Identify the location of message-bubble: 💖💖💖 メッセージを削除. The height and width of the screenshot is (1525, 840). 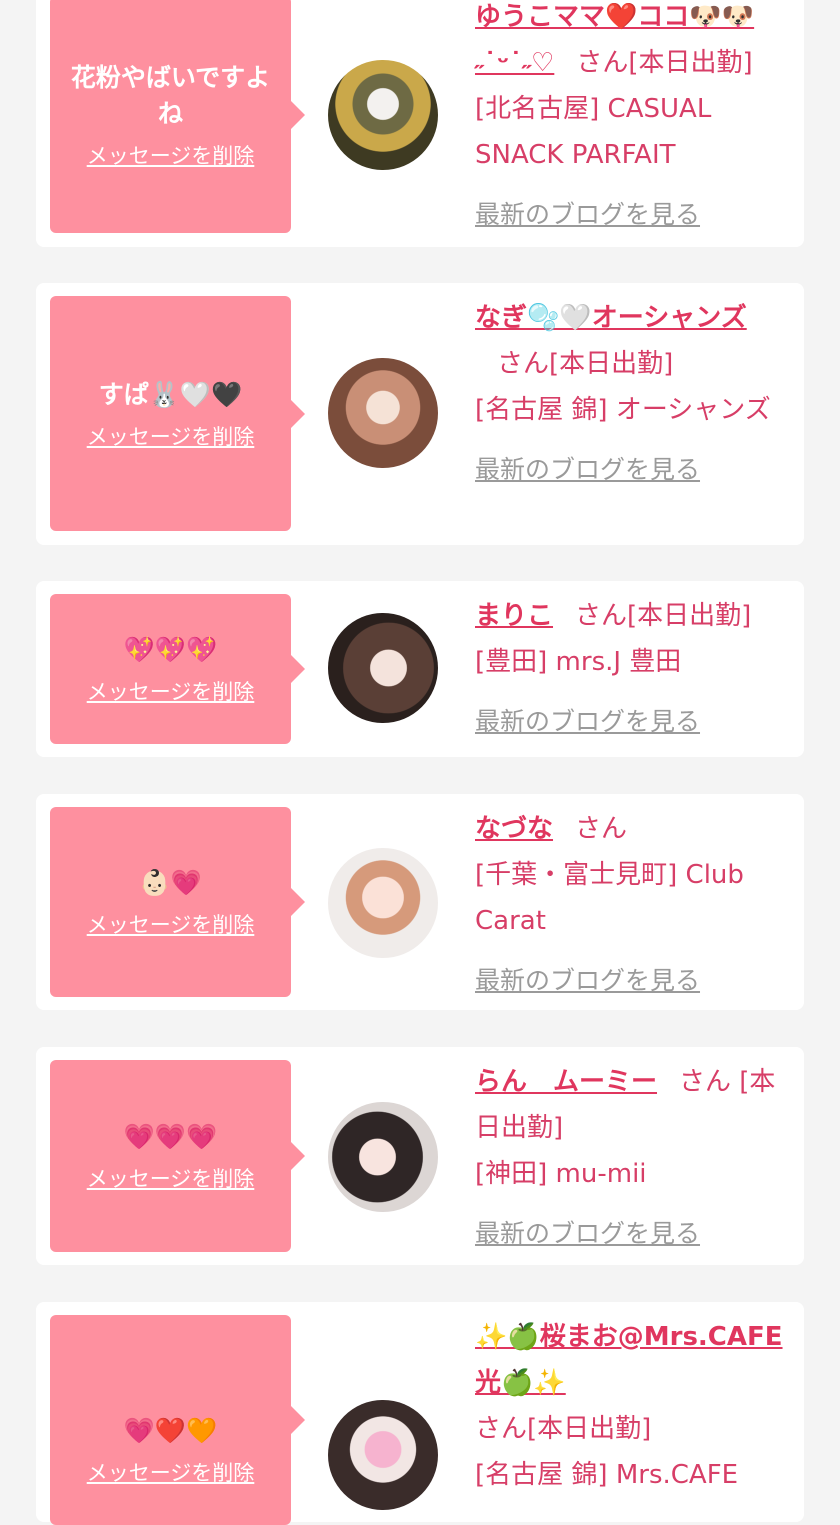
(177, 669).